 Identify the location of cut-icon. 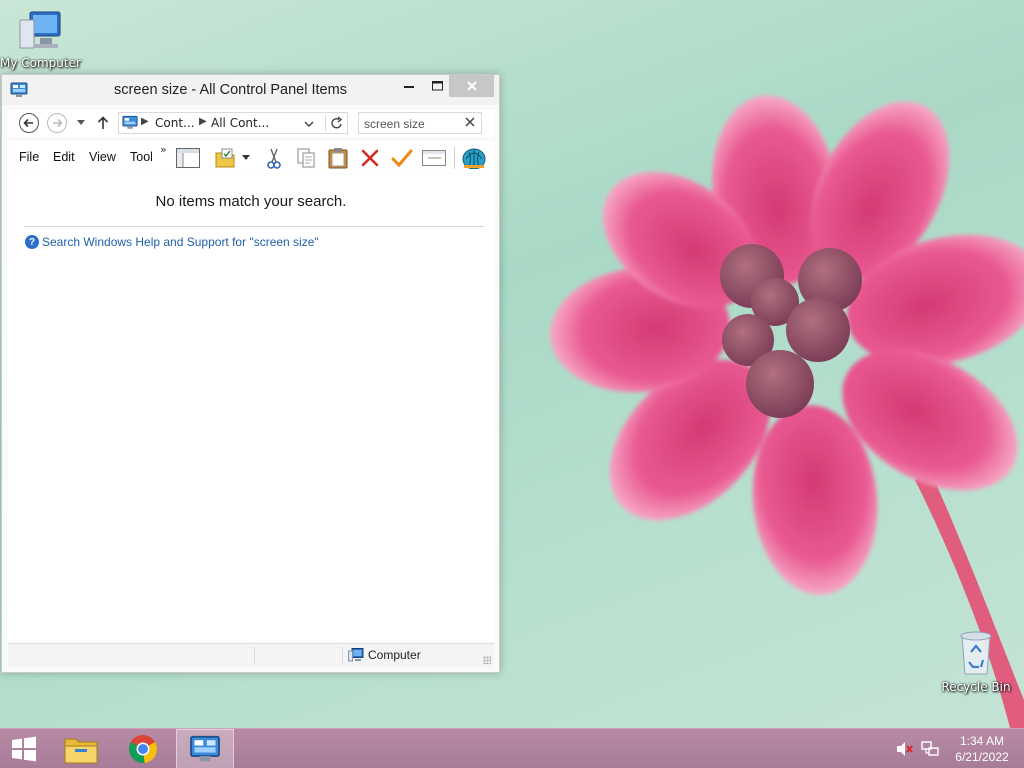
(274, 158).